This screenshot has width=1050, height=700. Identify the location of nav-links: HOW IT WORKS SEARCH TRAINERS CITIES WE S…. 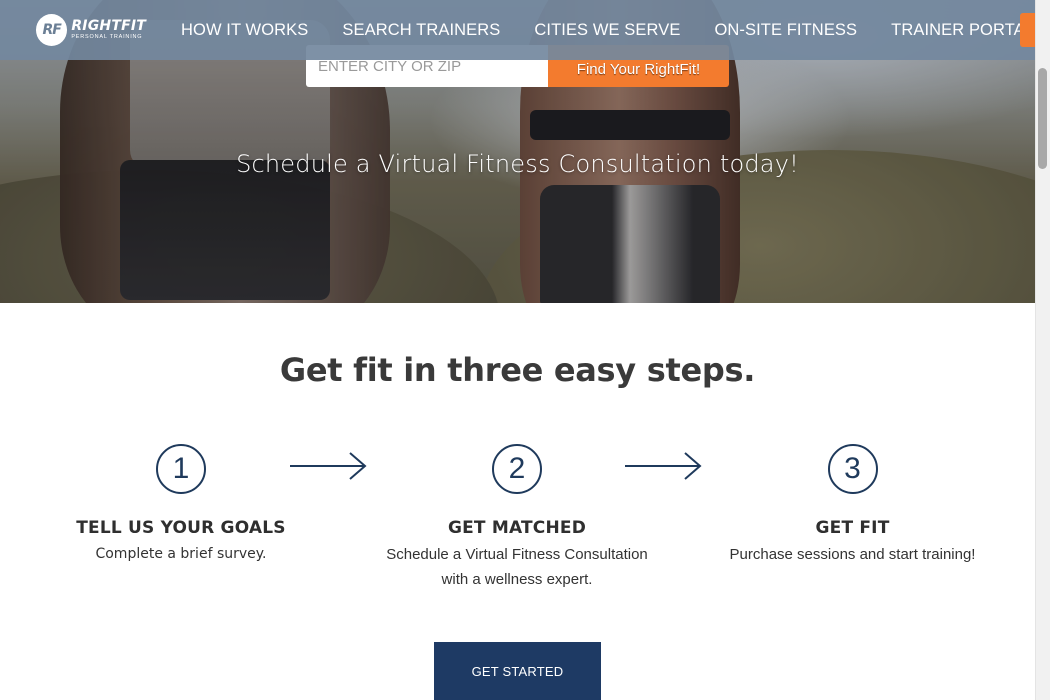
(607, 30).